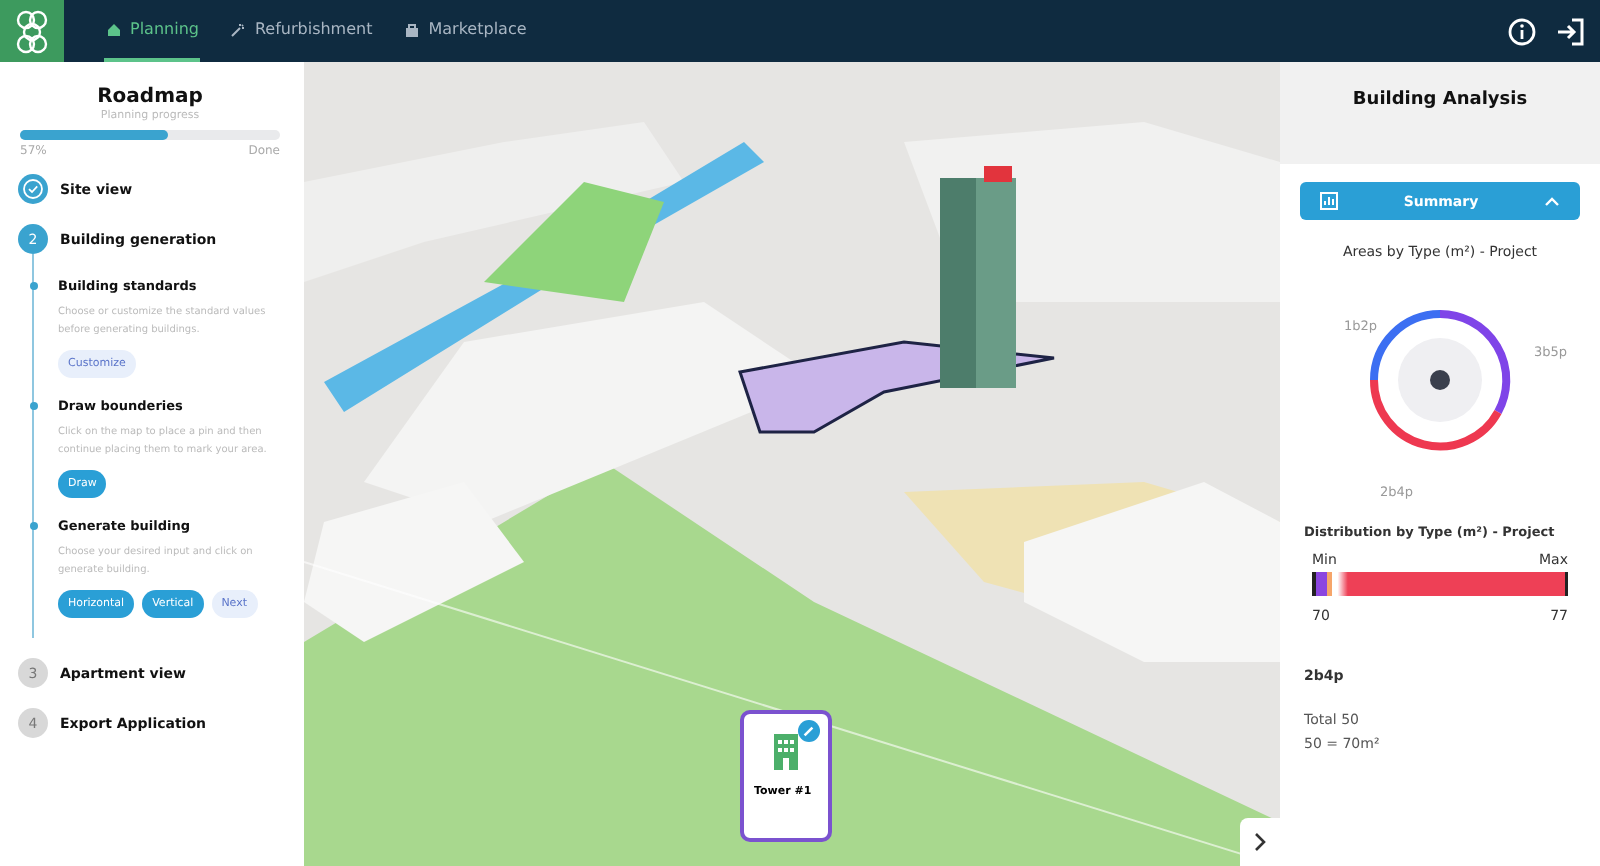 This screenshot has height=866, width=1600. I want to click on chevron-up-icon, so click(1552, 201).